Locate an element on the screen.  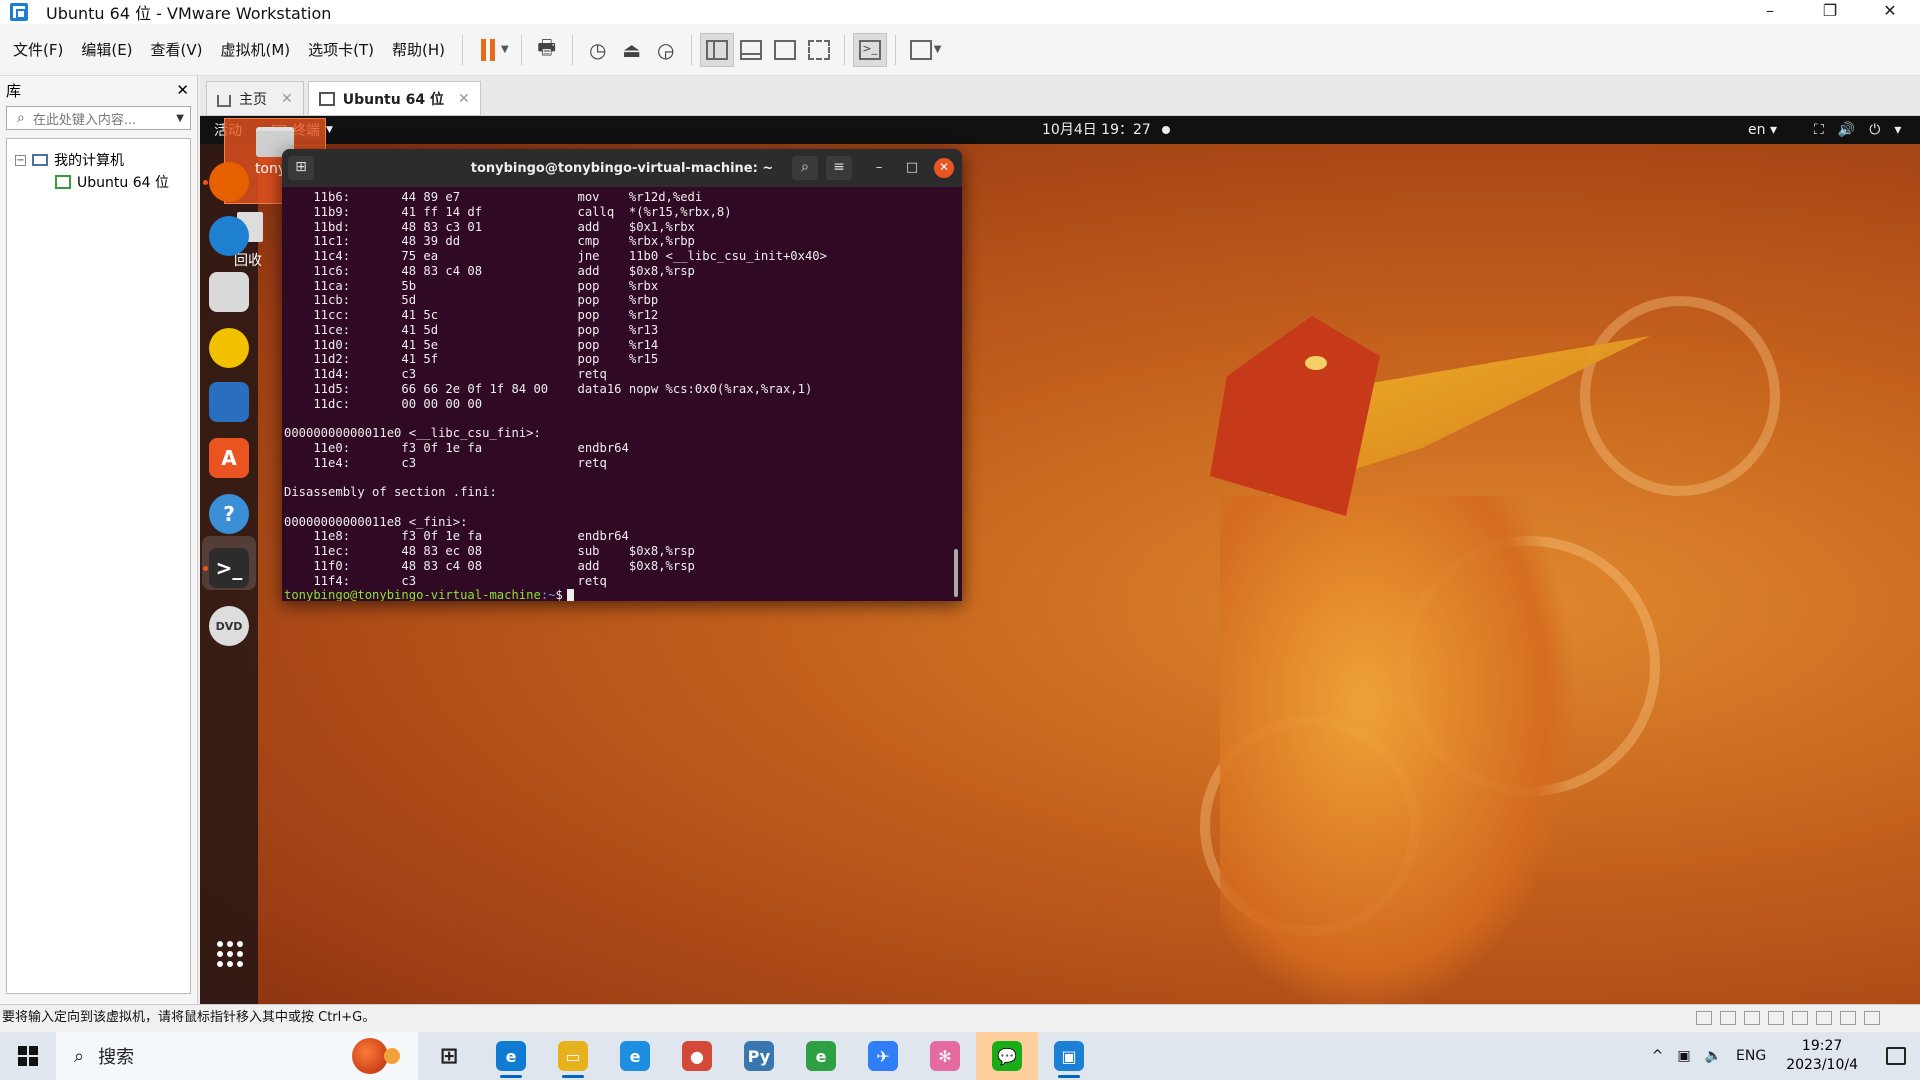
library-close-button: ✕ is located at coordinates (182, 90).